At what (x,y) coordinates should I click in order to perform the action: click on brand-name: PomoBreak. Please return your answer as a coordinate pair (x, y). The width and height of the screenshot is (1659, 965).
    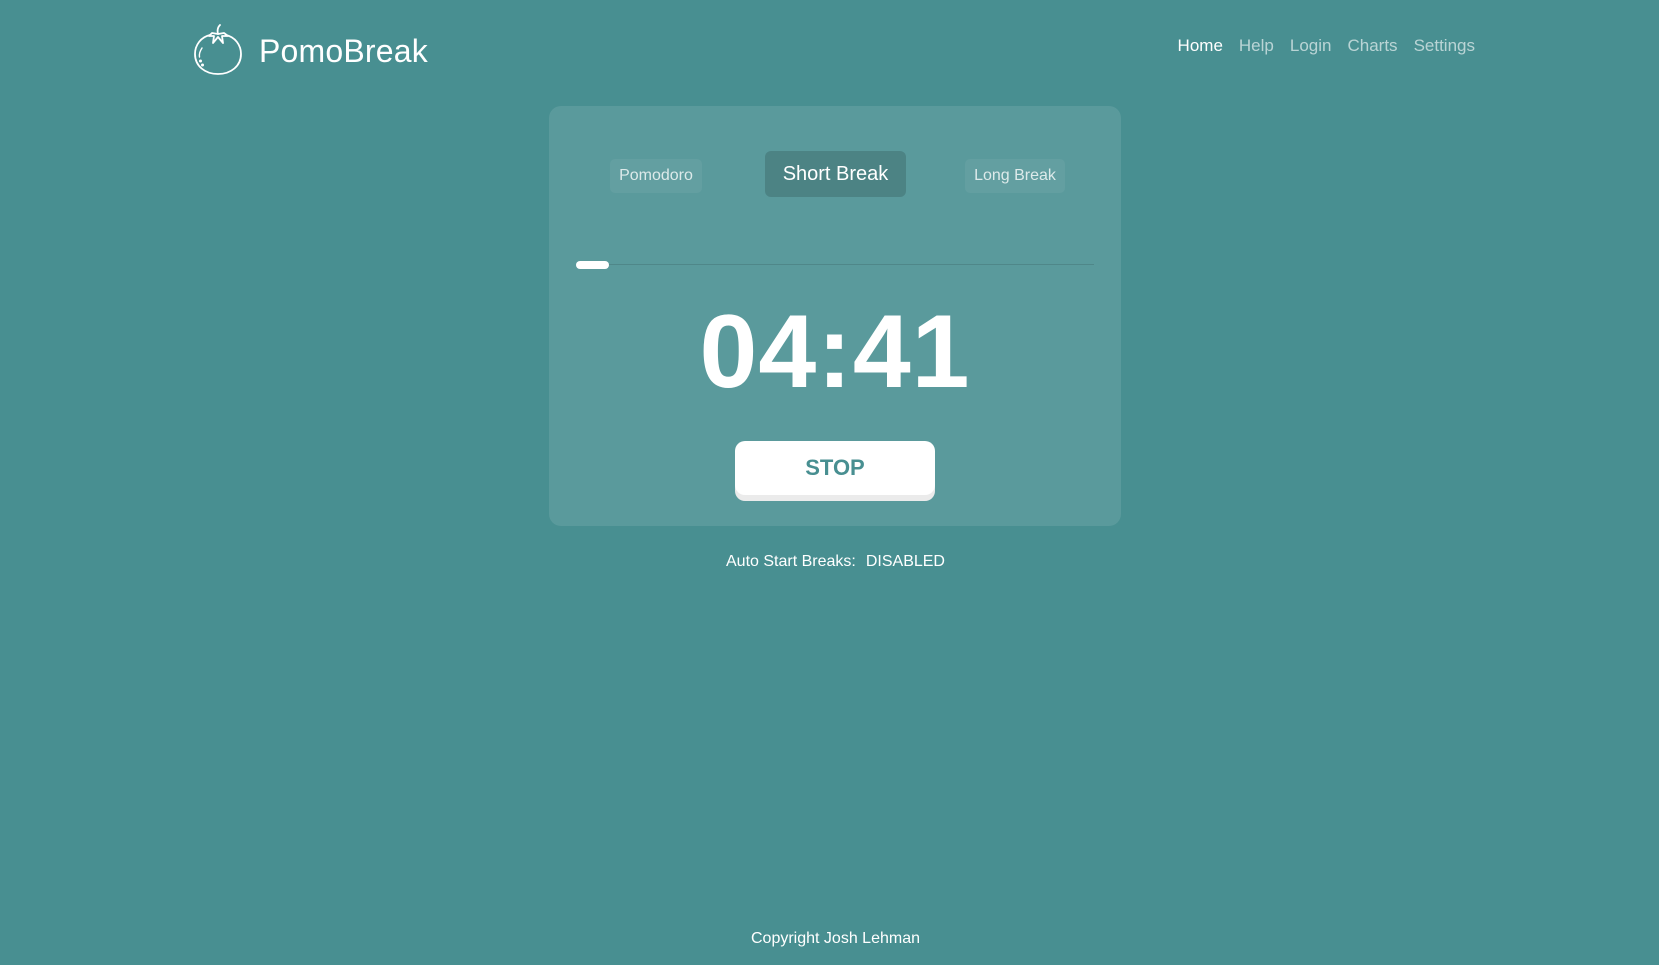
    Looking at the image, I should click on (343, 50).